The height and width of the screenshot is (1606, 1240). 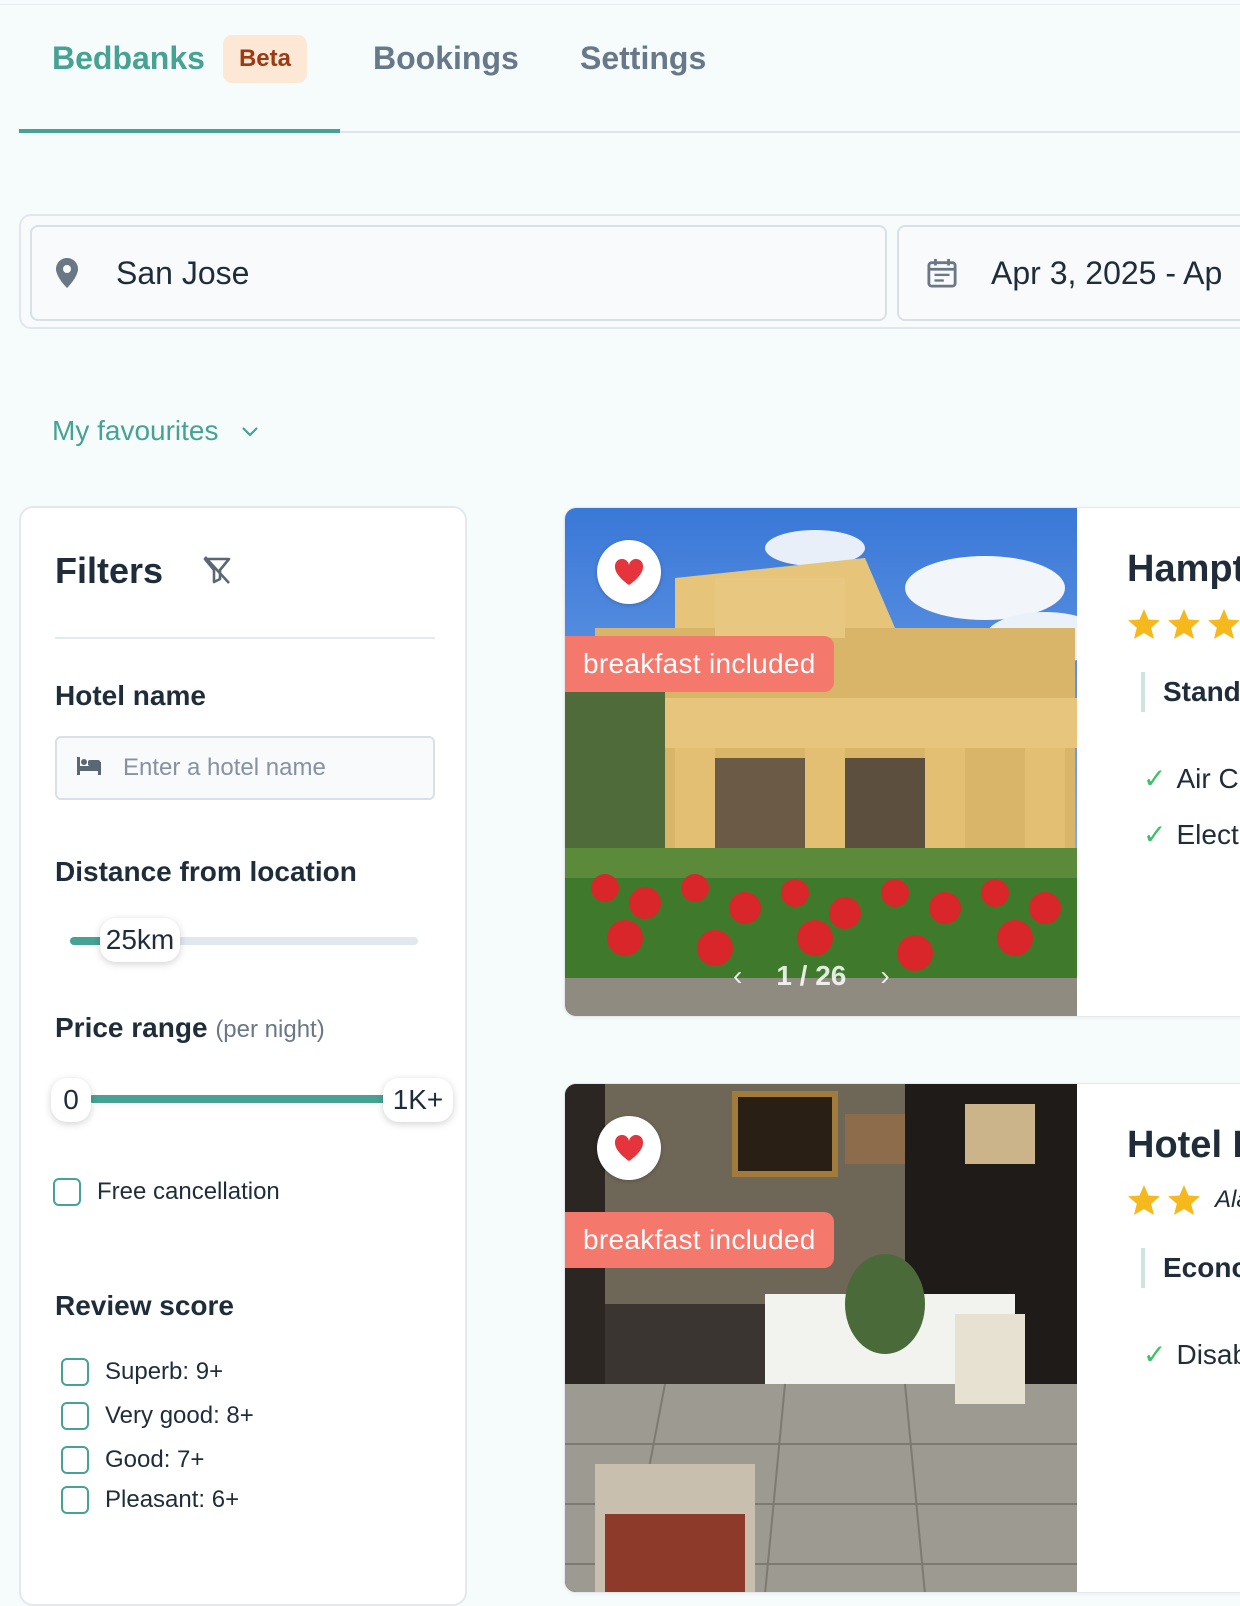 I want to click on review-superb-checkbox: Superb: 9+, so click(x=142, y=1372).